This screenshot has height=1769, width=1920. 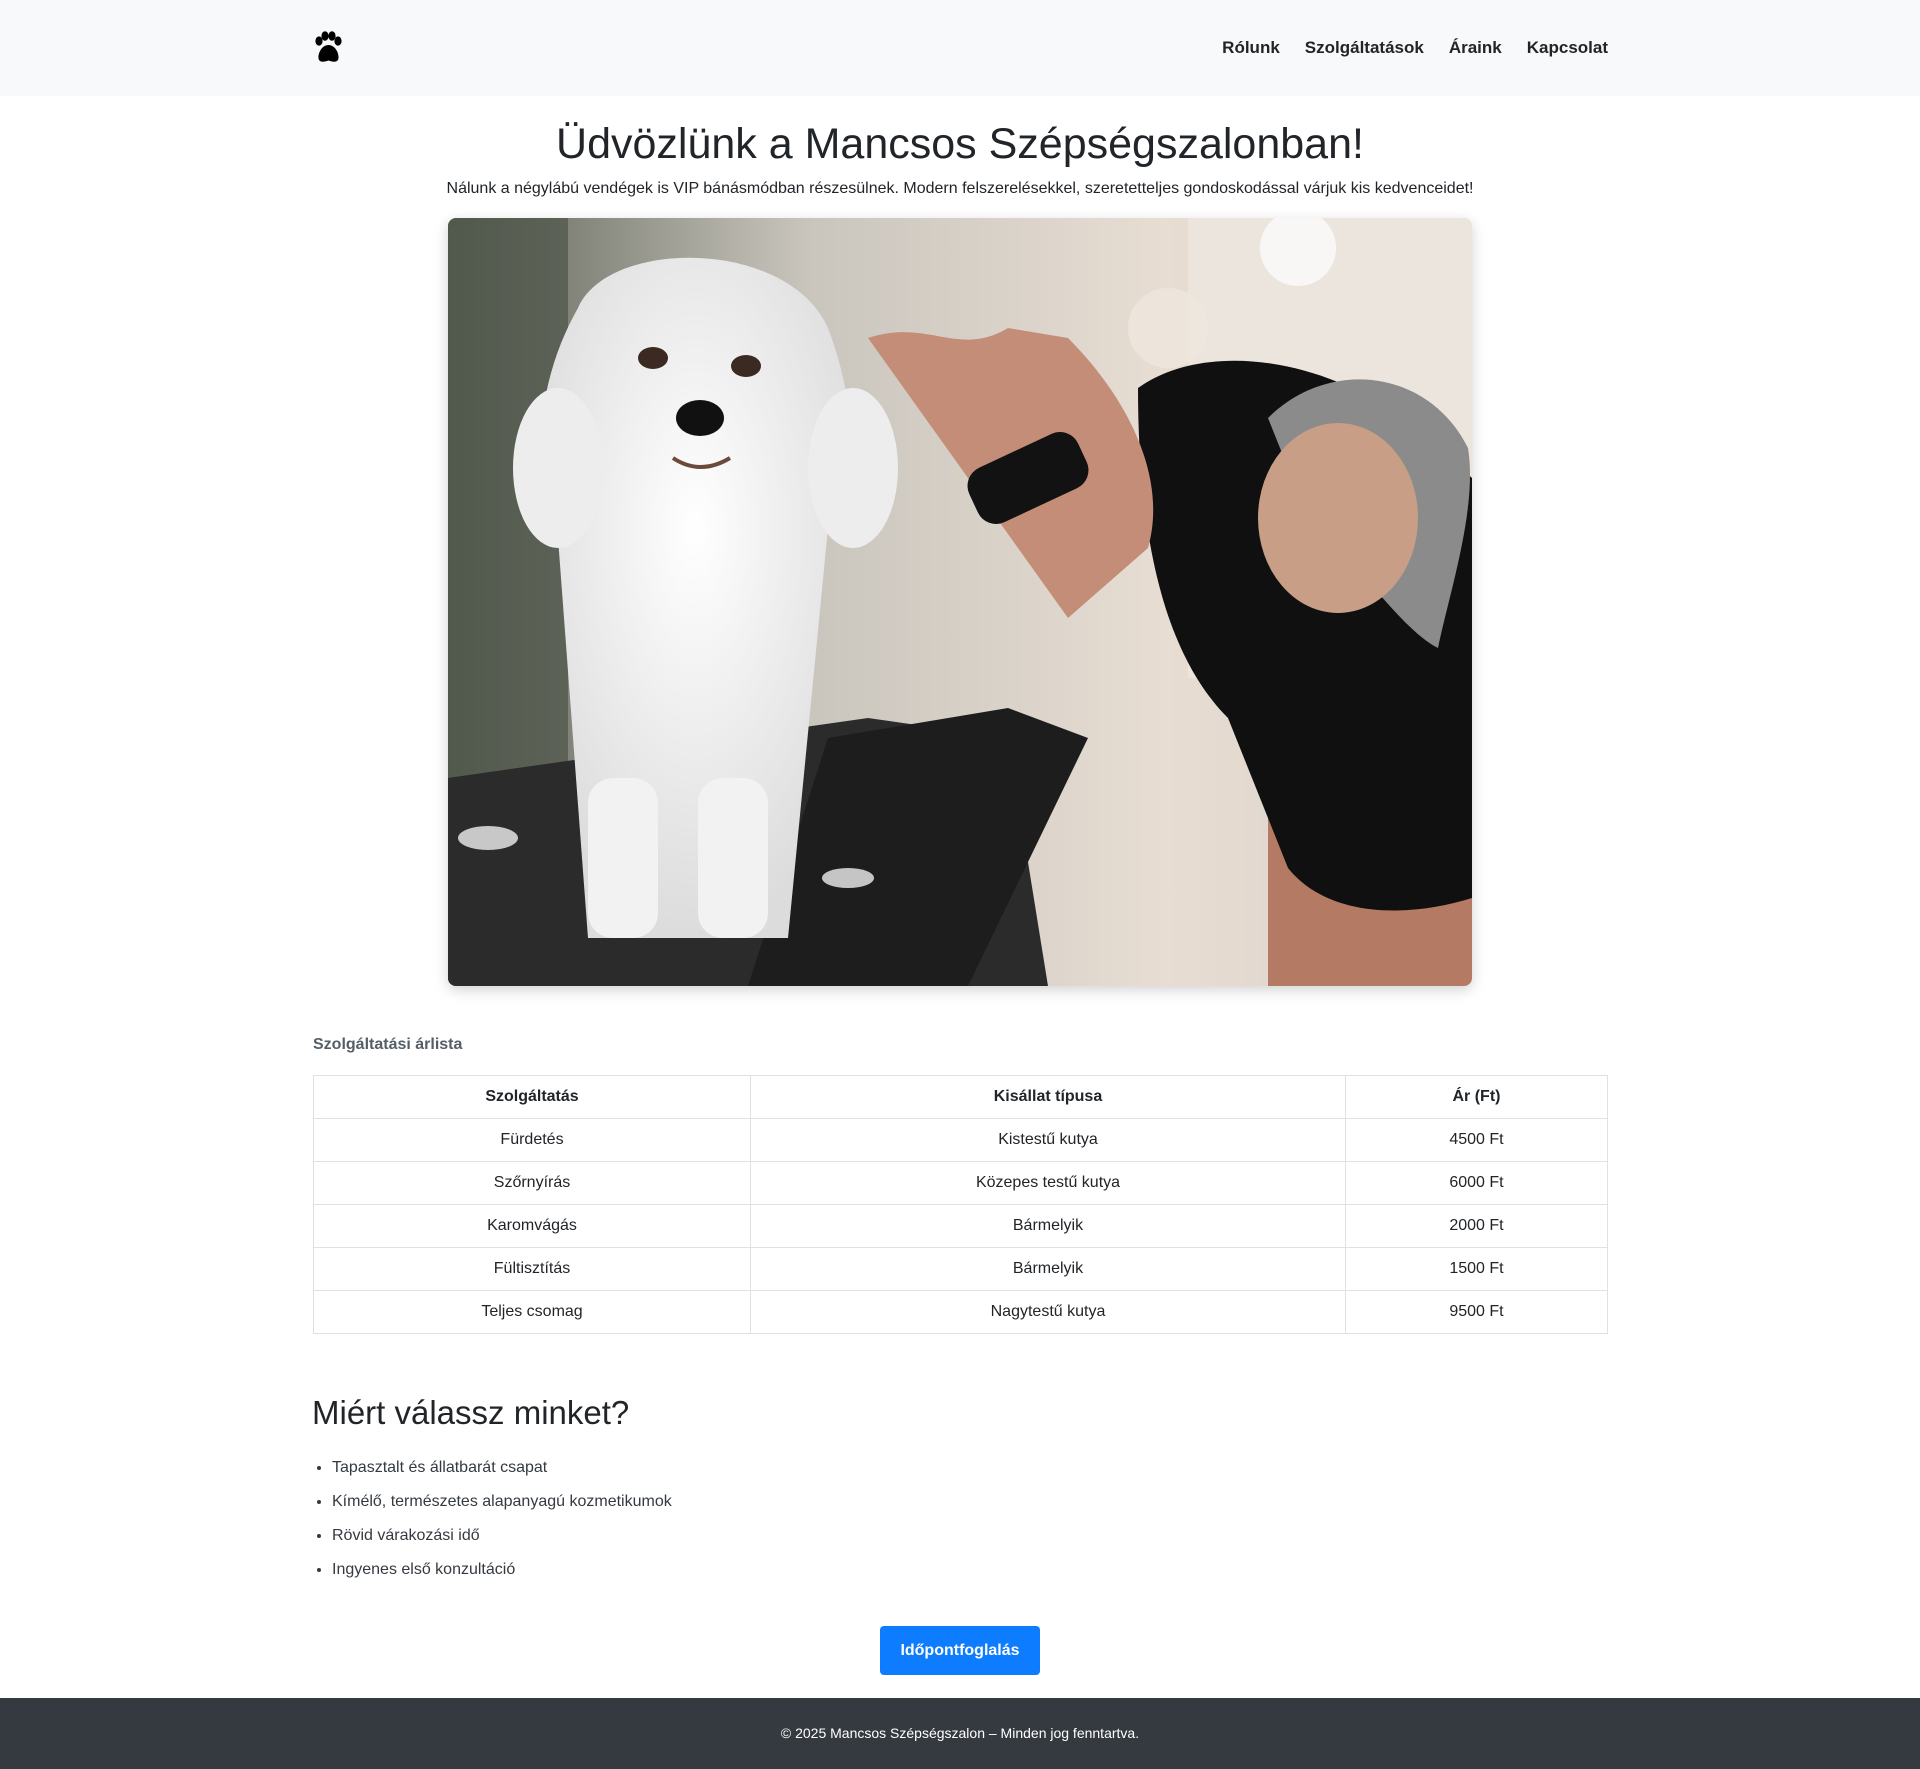 What do you see at coordinates (388, 1044) in the screenshot?
I see `price-table-caption: Szolgáltatási árlista` at bounding box center [388, 1044].